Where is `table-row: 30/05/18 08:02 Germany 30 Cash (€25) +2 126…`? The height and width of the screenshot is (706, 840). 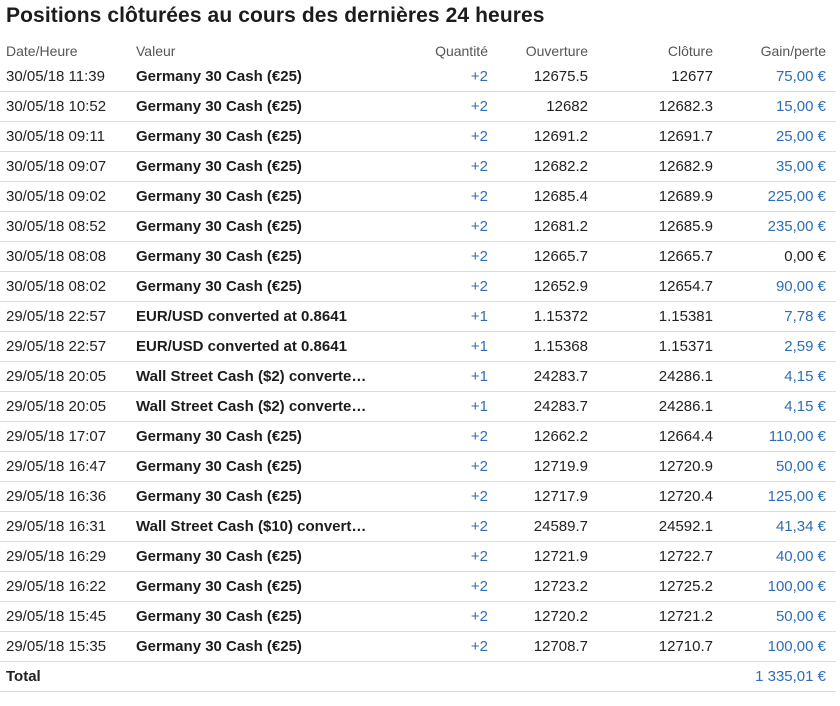 table-row: 30/05/18 08:02 Germany 30 Cash (€25) +2 126… is located at coordinates (418, 286).